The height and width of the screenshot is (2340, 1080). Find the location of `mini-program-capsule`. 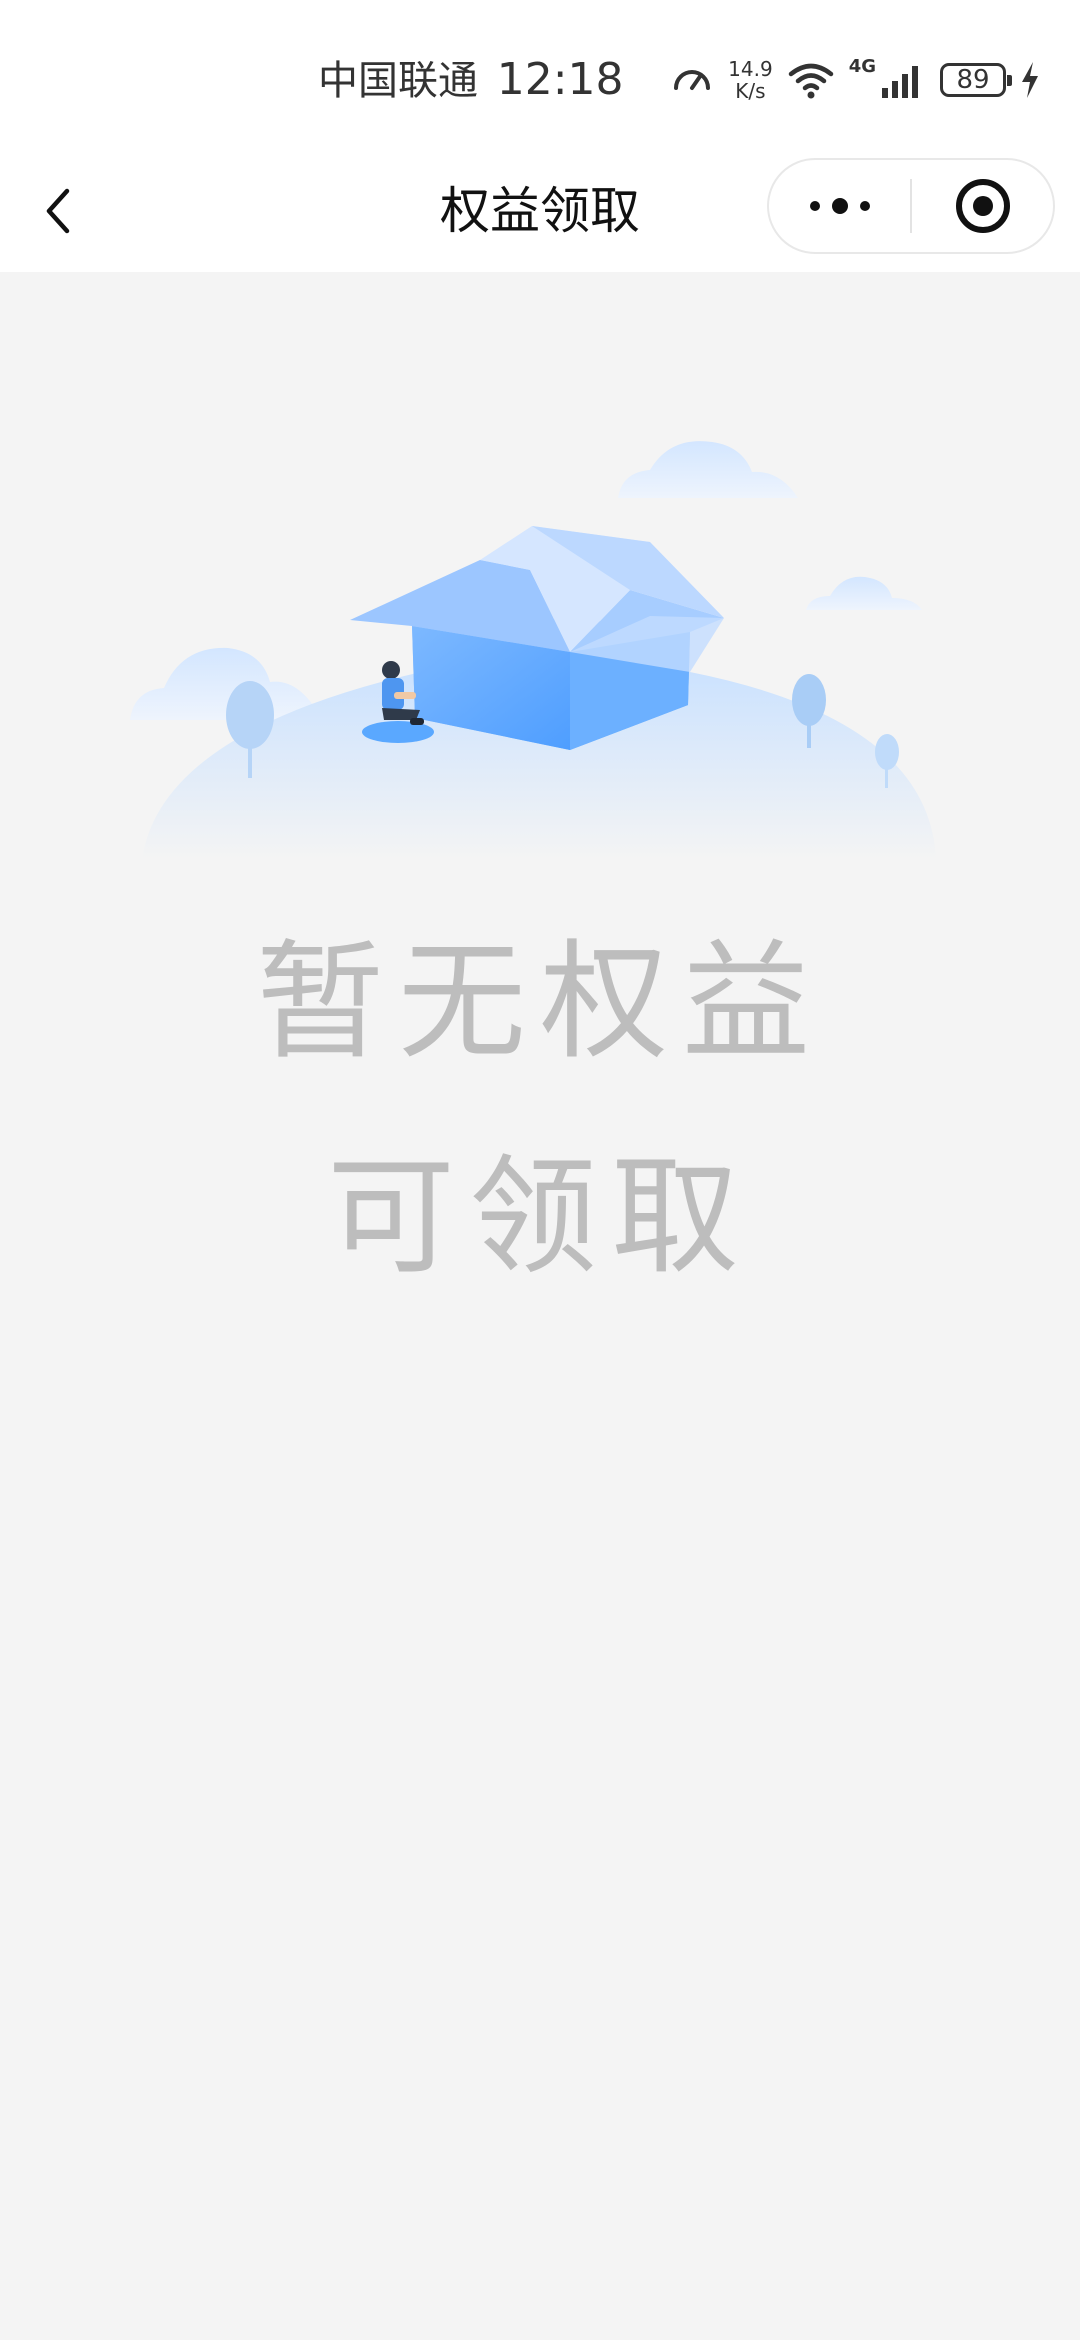

mini-program-capsule is located at coordinates (911, 206).